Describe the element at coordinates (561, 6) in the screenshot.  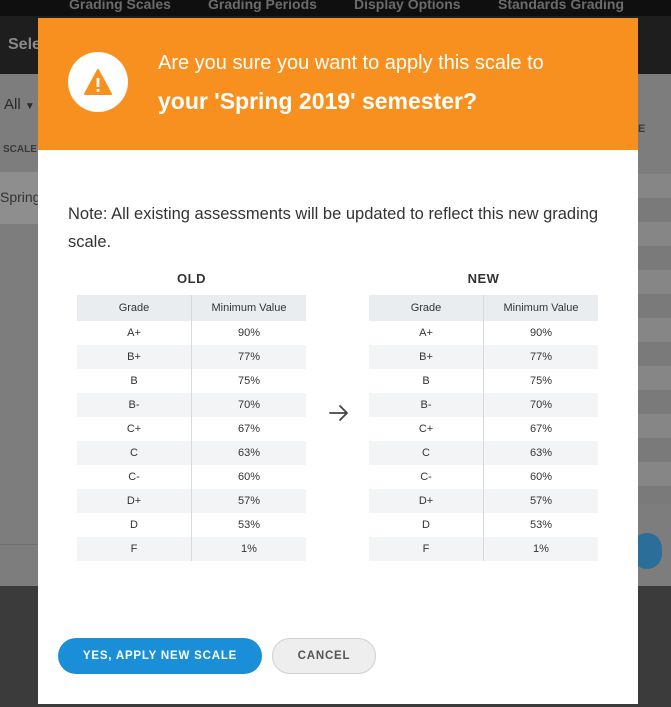
I see `tab-standards-grading: Standards Grading` at that location.